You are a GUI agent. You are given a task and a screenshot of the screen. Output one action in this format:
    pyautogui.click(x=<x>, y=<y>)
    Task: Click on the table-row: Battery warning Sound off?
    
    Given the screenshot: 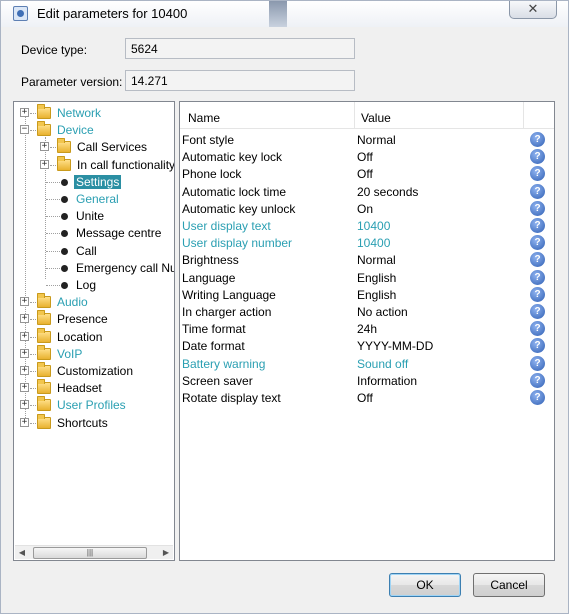 What is the action you would take?
    pyautogui.click(x=367, y=363)
    